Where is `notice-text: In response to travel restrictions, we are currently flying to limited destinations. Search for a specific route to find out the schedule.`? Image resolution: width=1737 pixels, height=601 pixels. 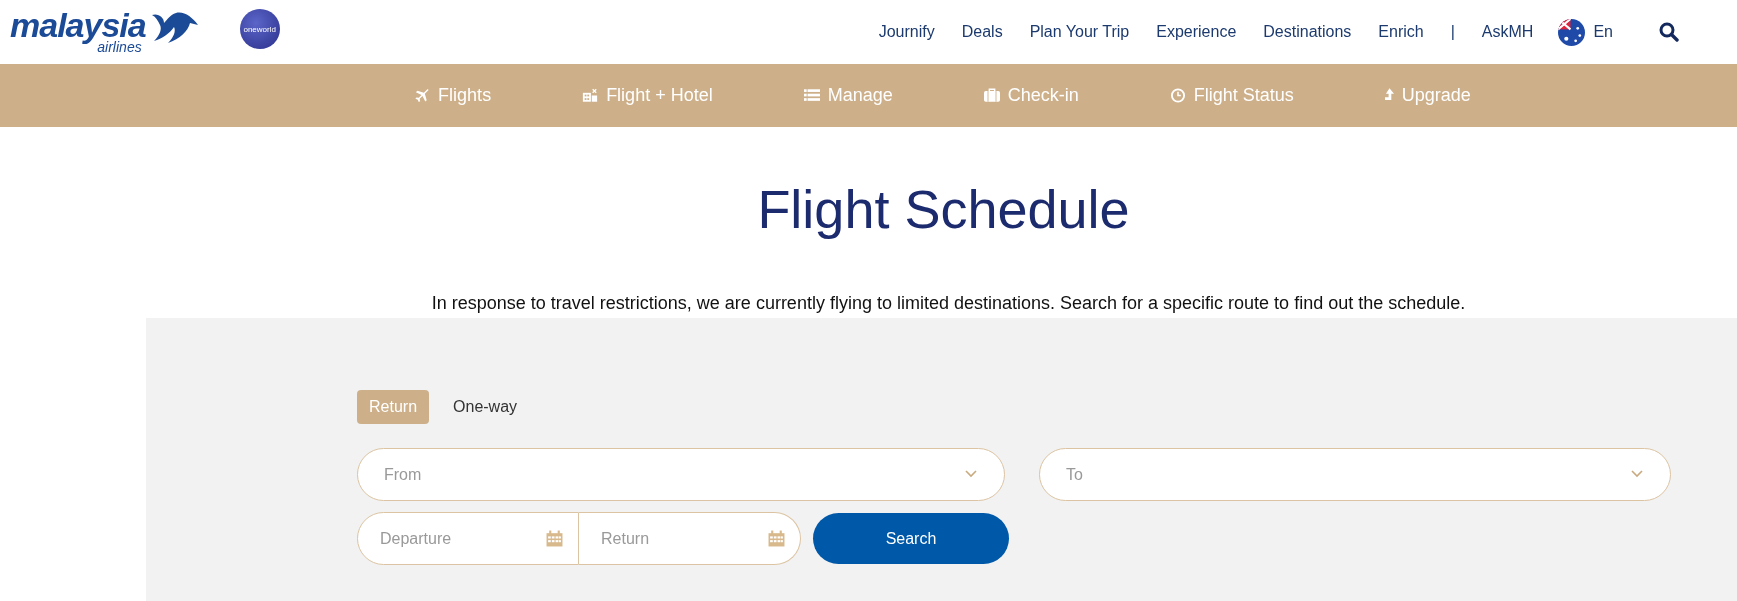 notice-text: In response to travel restrictions, we are currently flying to limited destinations. Search for a specific route to find out the schedule. is located at coordinates (948, 303).